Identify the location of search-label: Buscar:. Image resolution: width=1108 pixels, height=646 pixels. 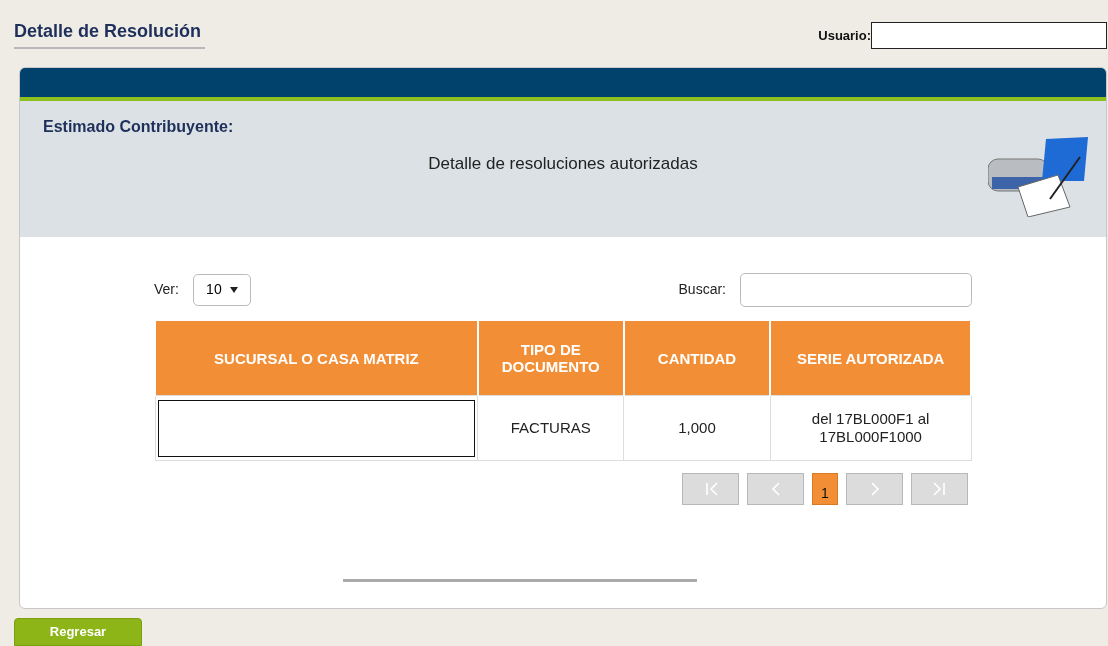
(702, 290).